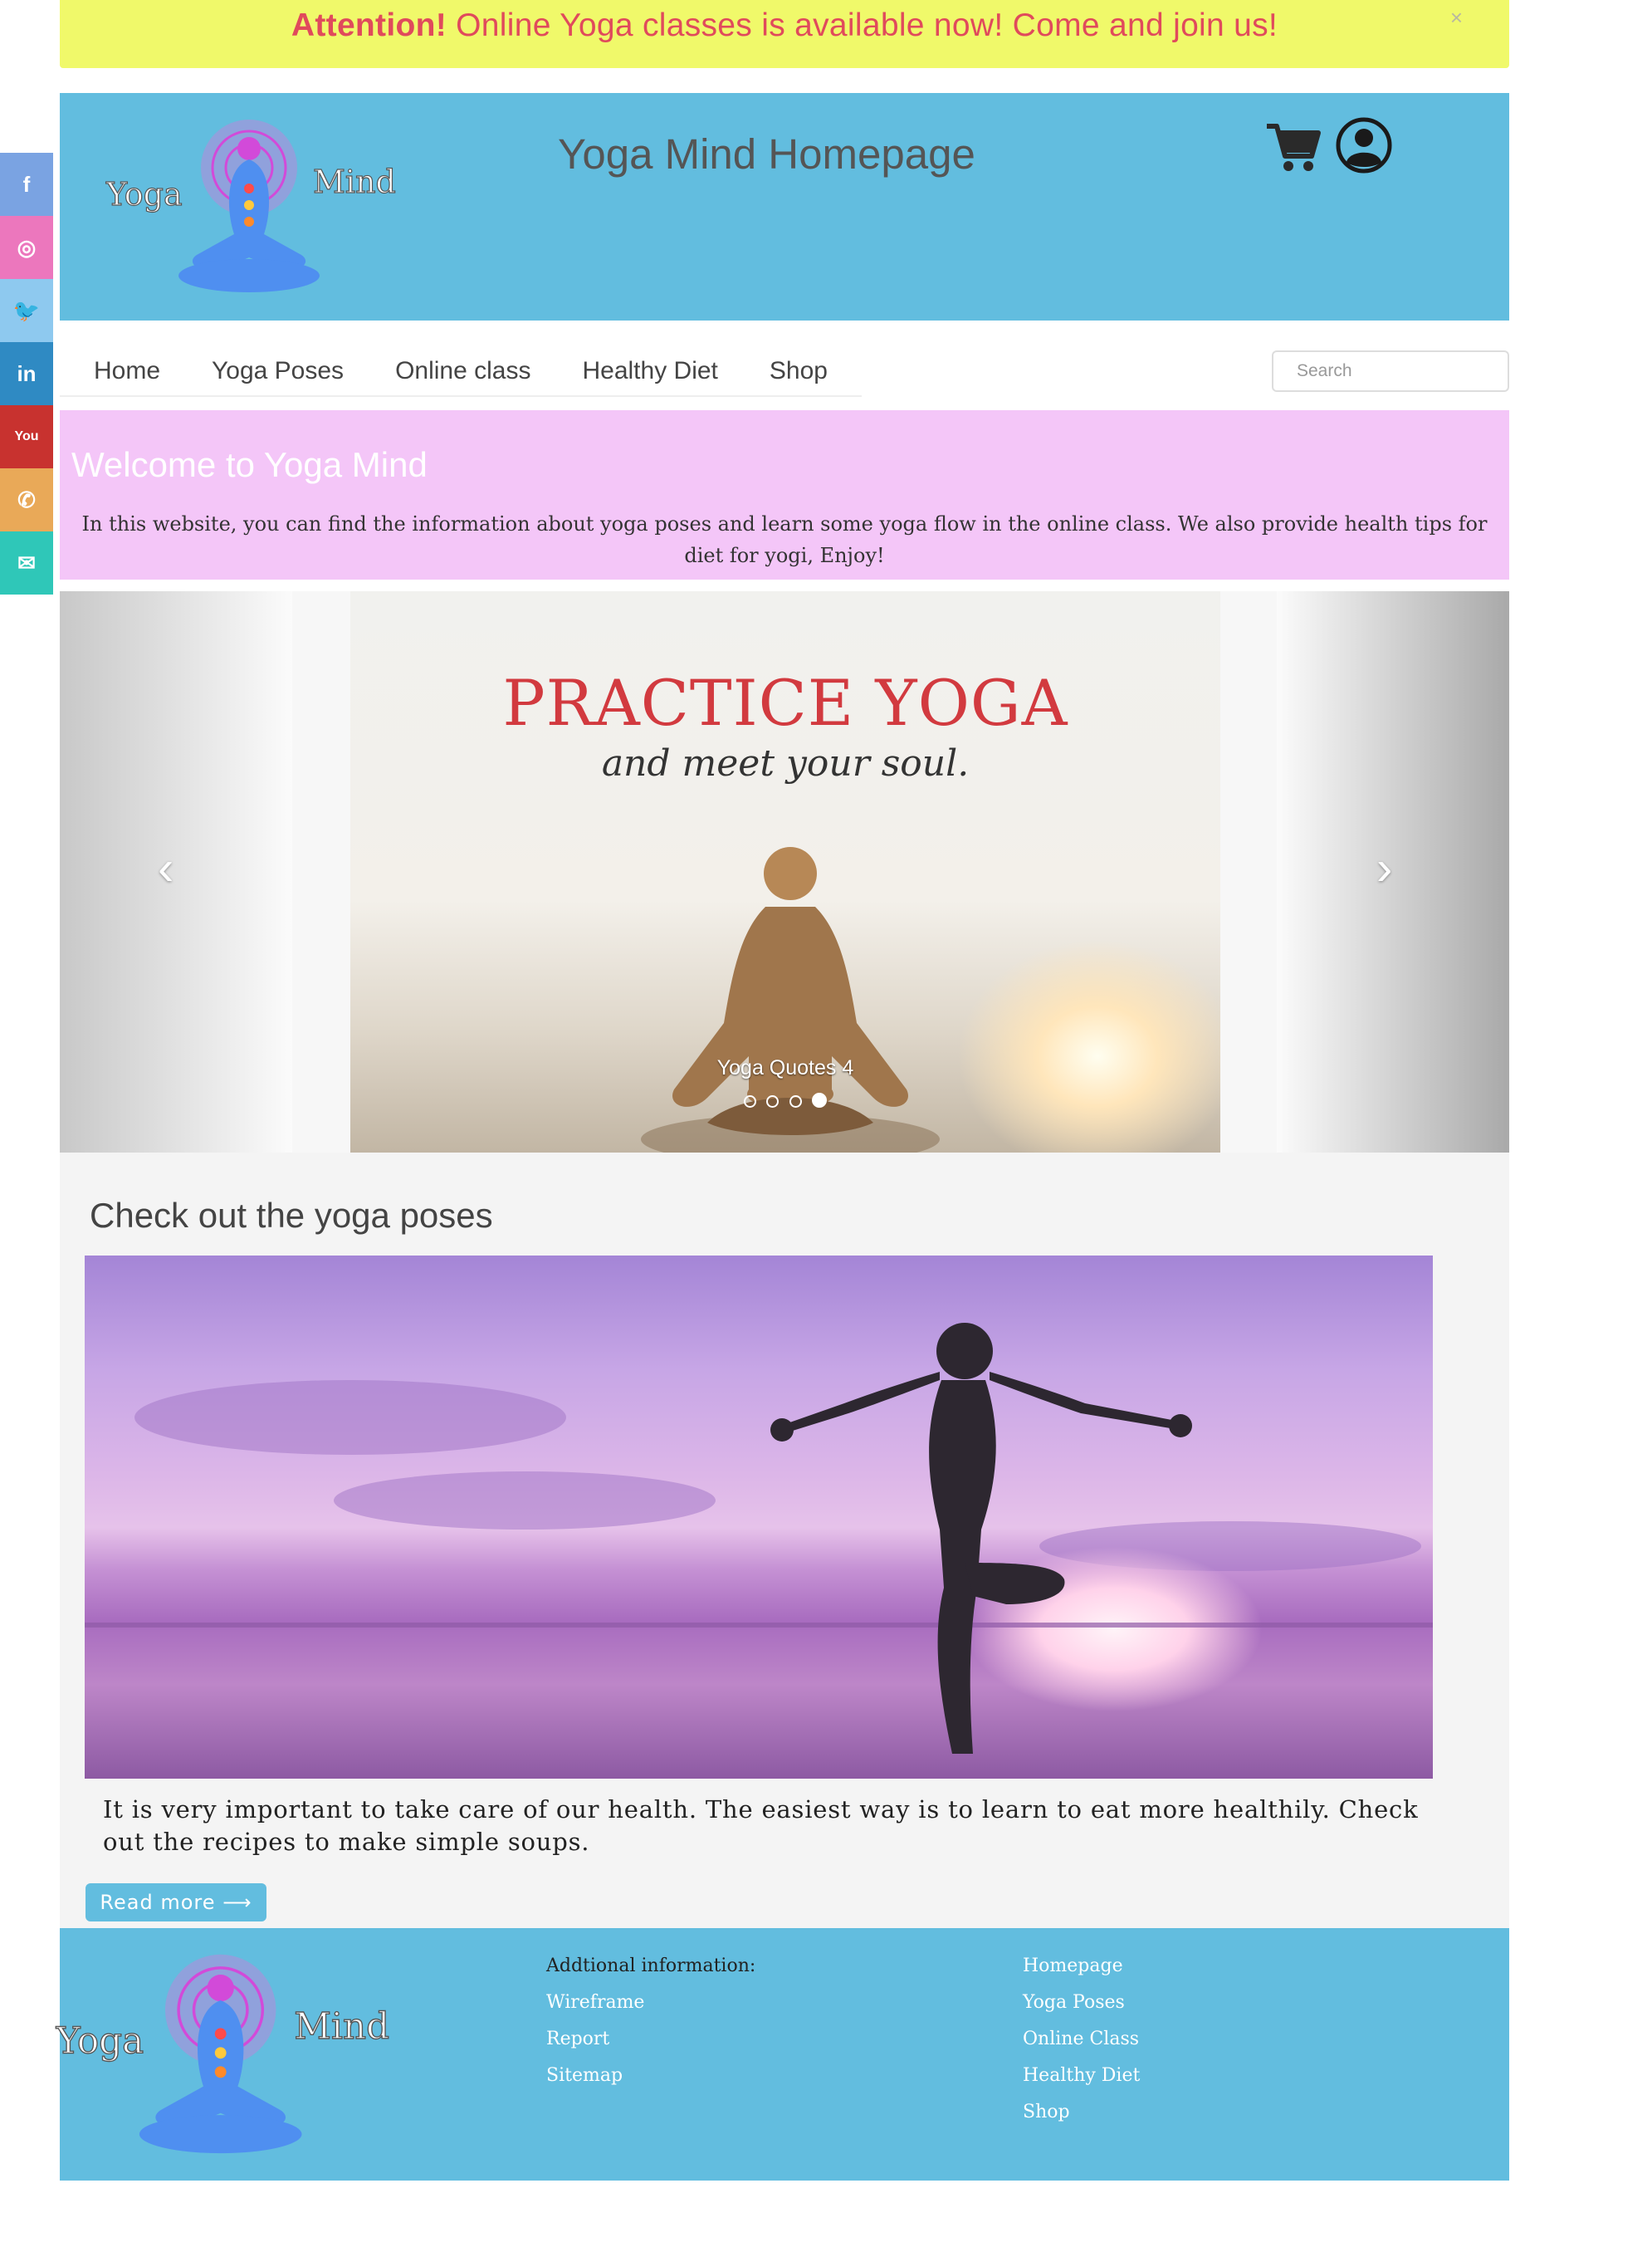  What do you see at coordinates (650, 2040) in the screenshot?
I see `footer-link-report: Report` at bounding box center [650, 2040].